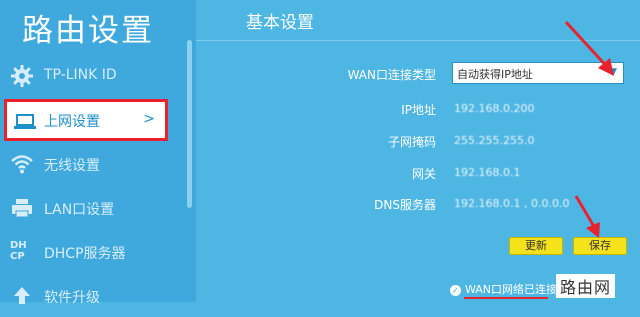  I want to click on sidebar-title: 路由设置, so click(88, 31).